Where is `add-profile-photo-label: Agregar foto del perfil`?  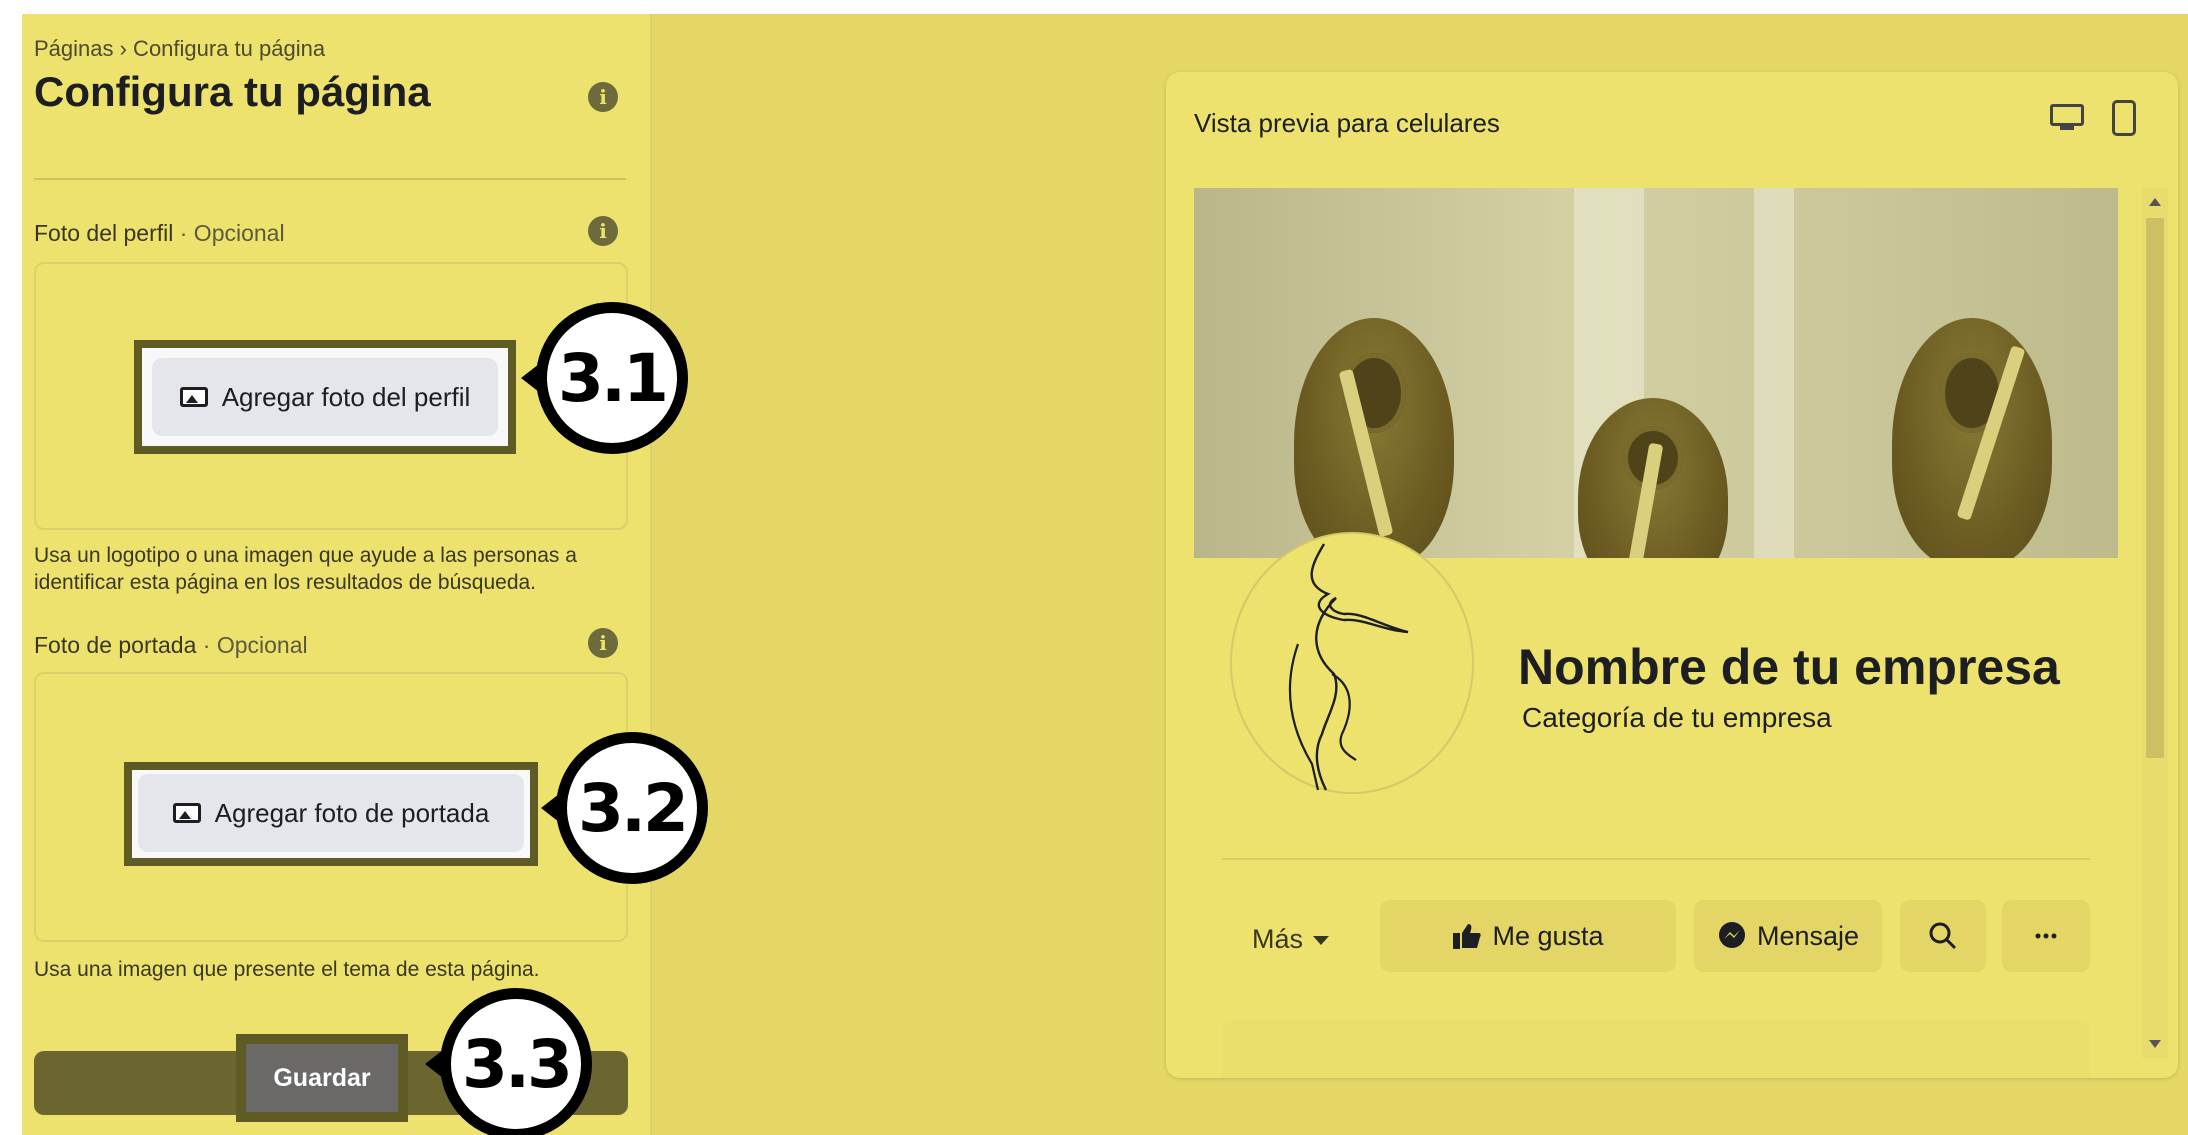 add-profile-photo-label: Agregar foto del perfil is located at coordinates (346, 396).